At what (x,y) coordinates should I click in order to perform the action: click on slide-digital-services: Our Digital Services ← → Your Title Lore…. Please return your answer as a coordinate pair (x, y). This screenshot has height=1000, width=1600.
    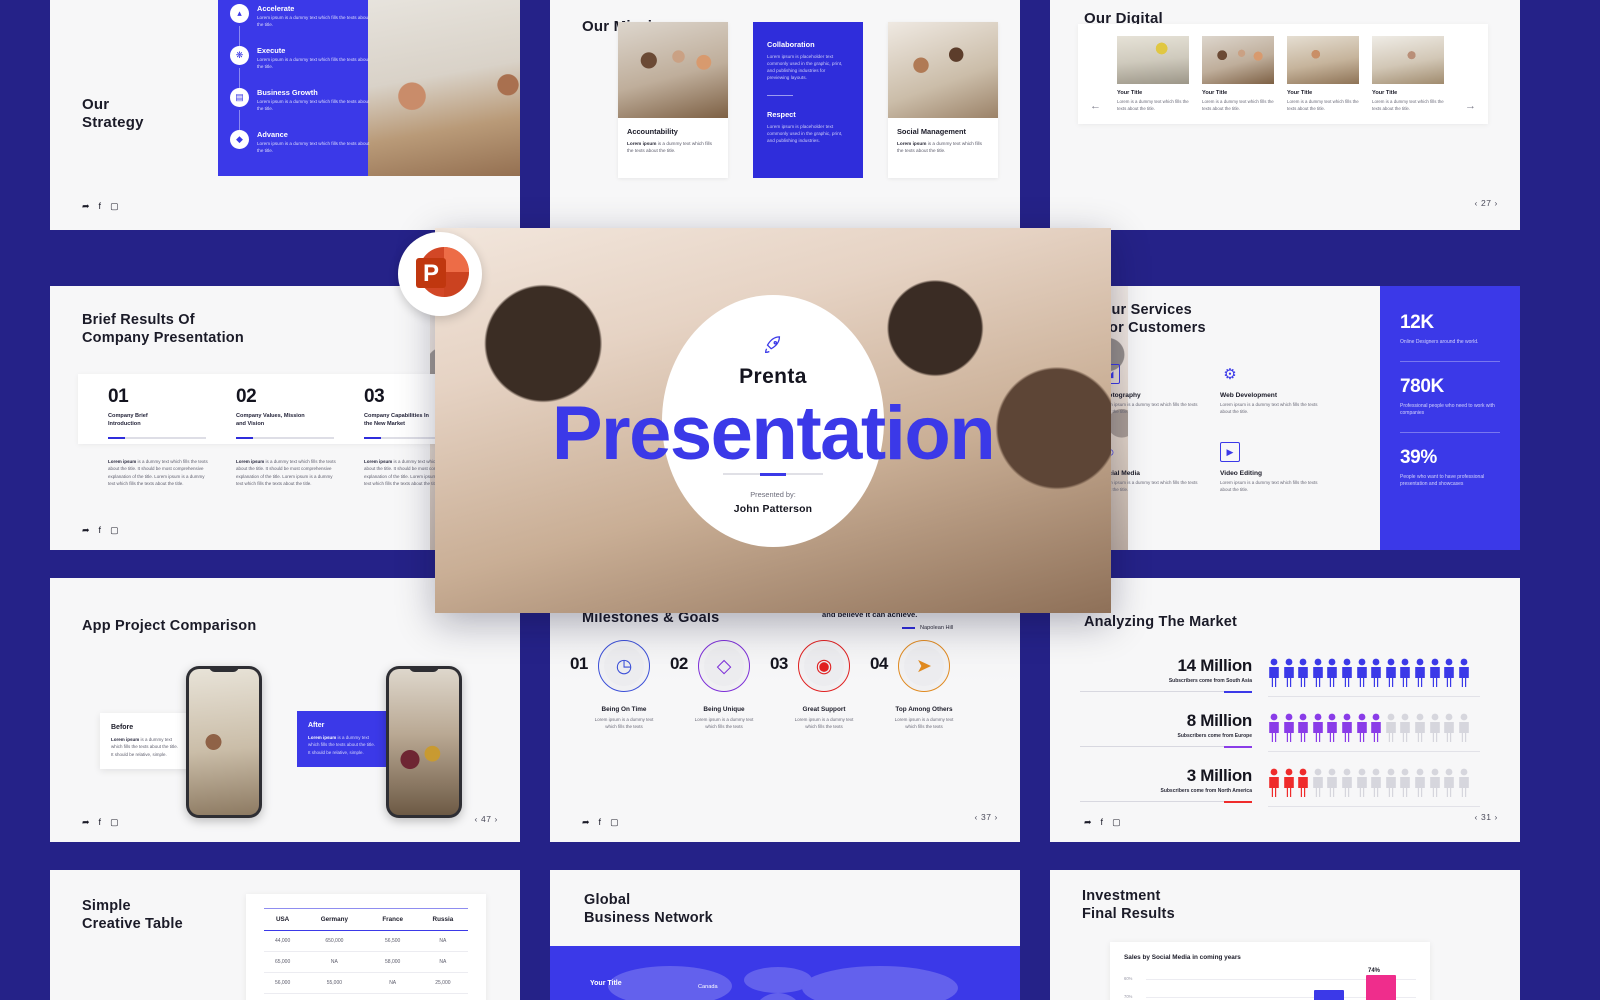
    Looking at the image, I should click on (1285, 115).